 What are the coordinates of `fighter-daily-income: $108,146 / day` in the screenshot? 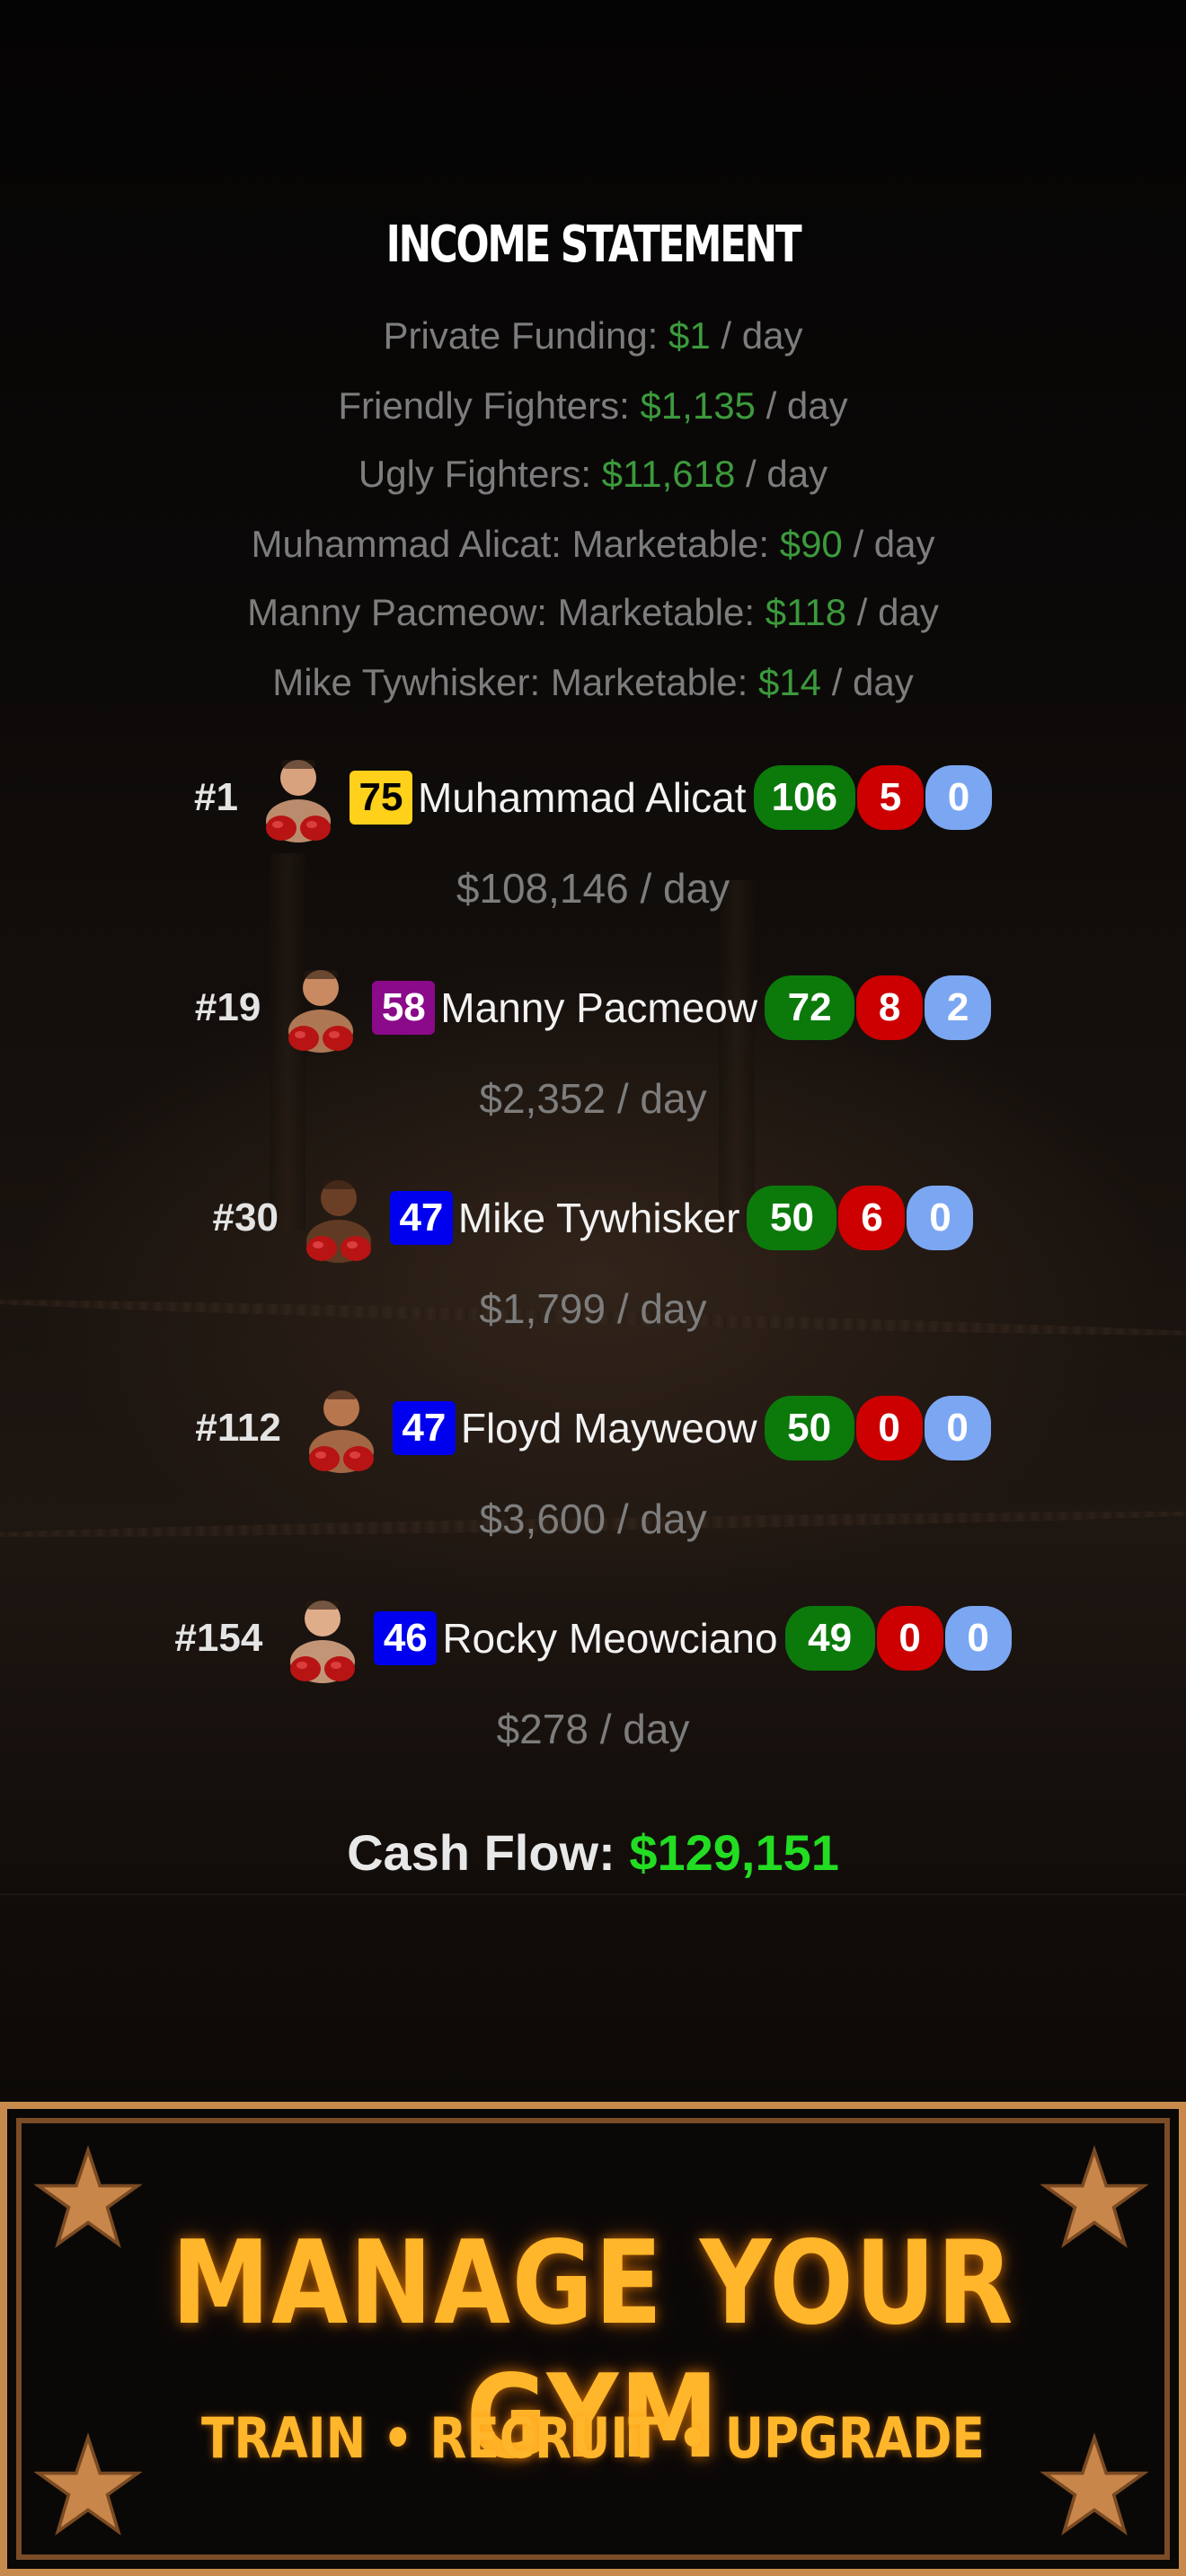 It's located at (593, 888).